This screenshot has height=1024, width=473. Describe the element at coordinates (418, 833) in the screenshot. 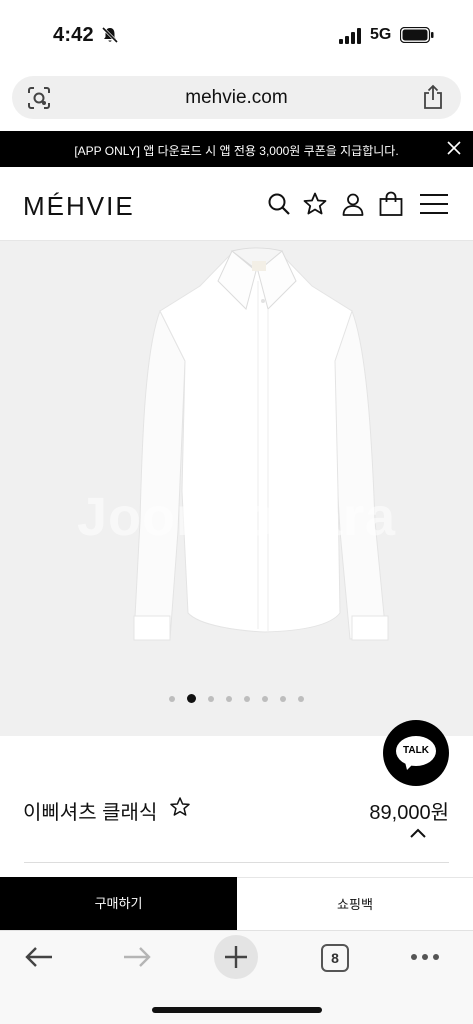

I see `chevron-up-icon` at that location.